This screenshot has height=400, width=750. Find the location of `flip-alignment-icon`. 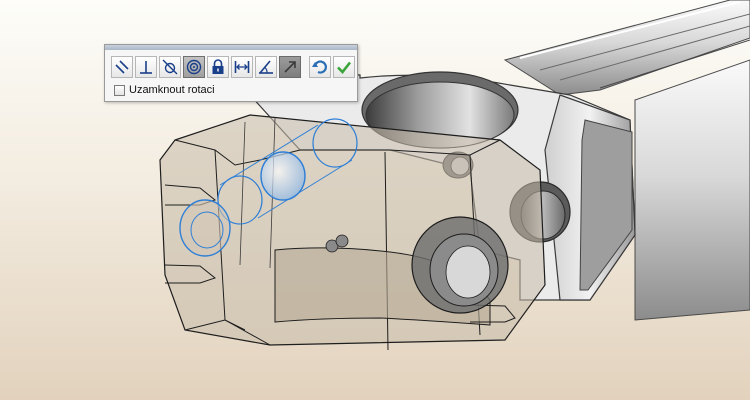

flip-alignment-icon is located at coordinates (290, 67).